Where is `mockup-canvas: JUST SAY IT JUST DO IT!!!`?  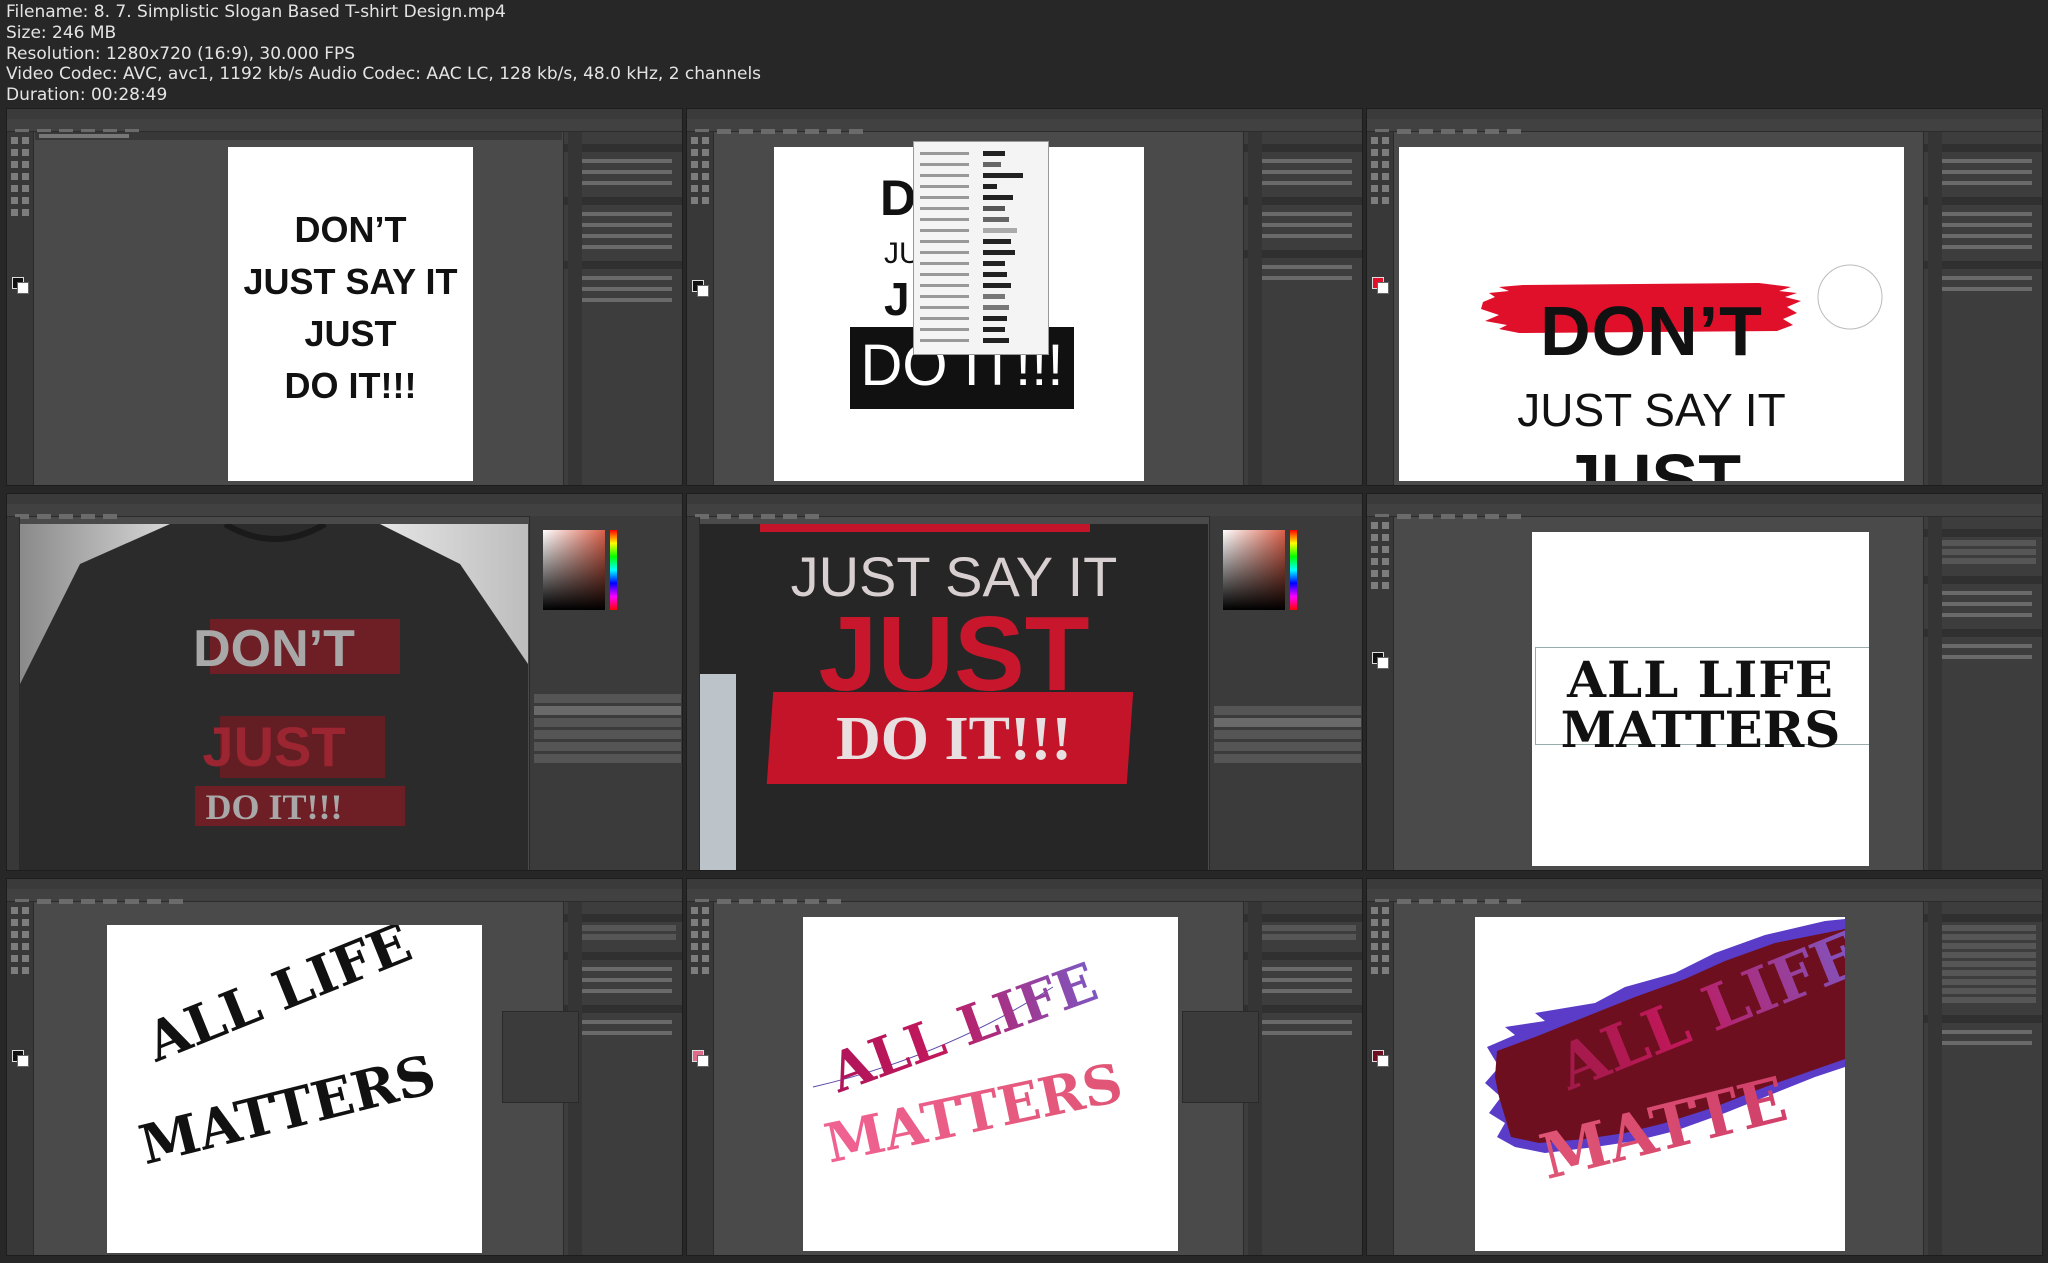 mockup-canvas: JUST SAY IT JUST DO IT!!! is located at coordinates (954, 697).